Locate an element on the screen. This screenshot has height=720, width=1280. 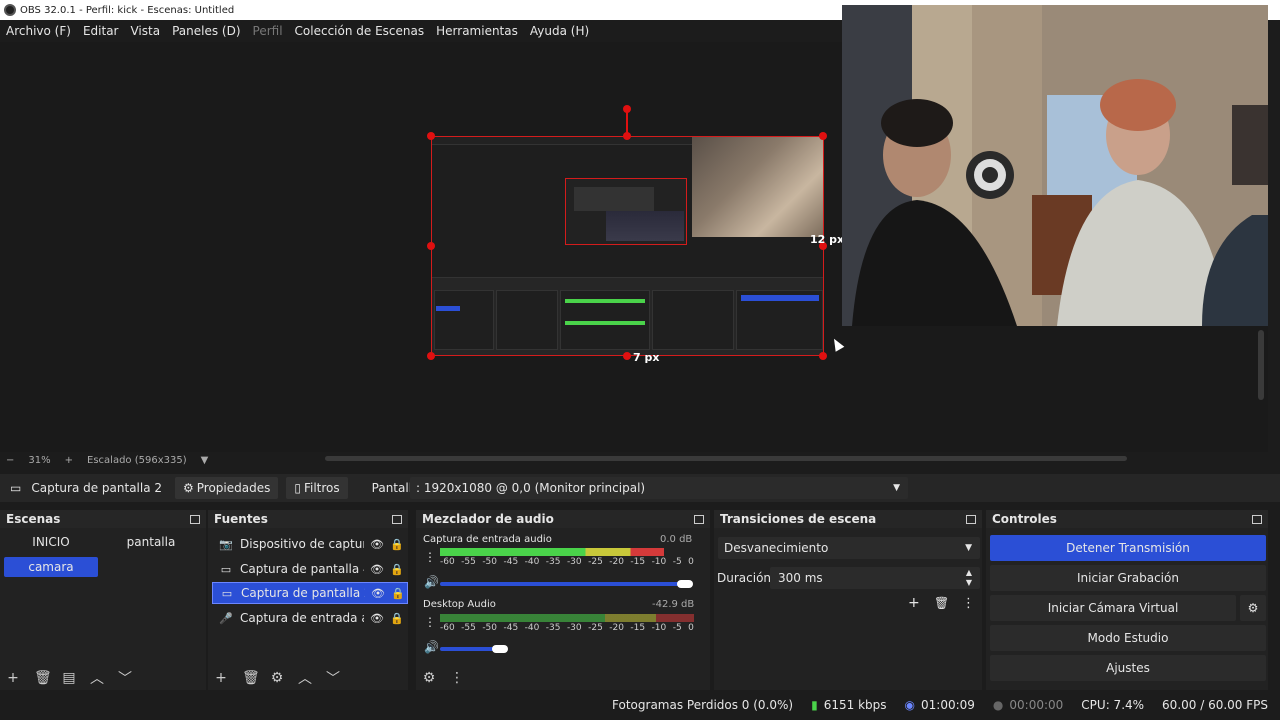
add-scene-icon: + is located at coordinates (13, 678).